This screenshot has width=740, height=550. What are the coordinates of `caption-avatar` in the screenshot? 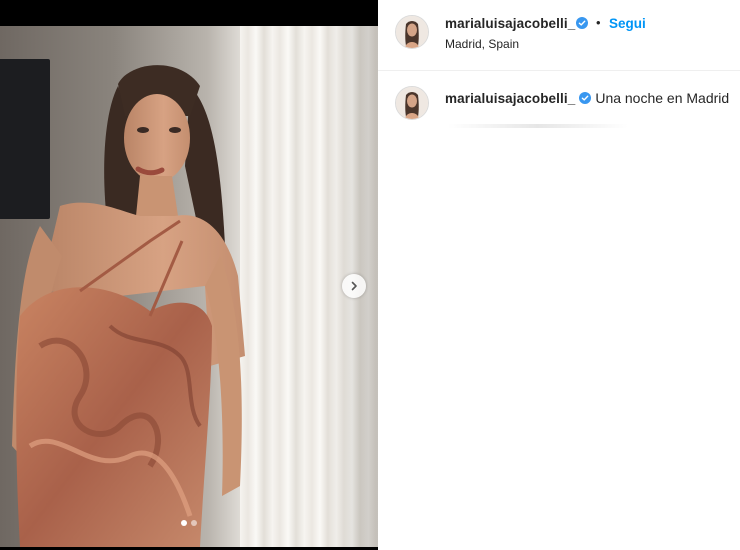 It's located at (412, 103).